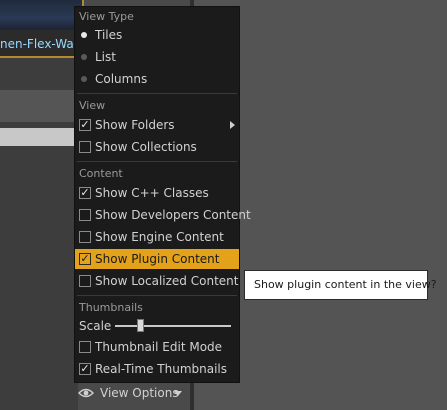 The image size is (447, 410). What do you see at coordinates (95, 326) in the screenshot?
I see `scale-label: Scale` at bounding box center [95, 326].